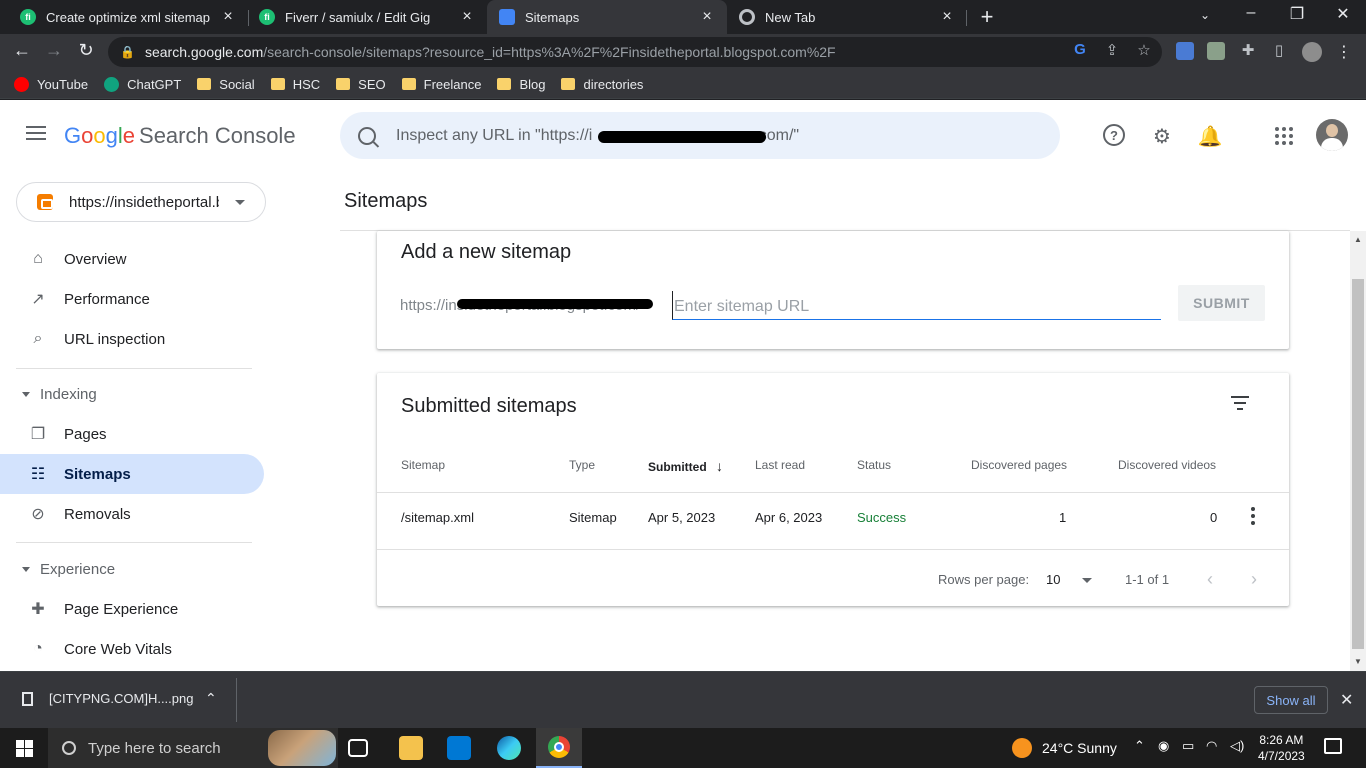 The image size is (1366, 768). I want to click on sidebar-item-url-inspection: ⌕ URL inspection, so click(132, 339).